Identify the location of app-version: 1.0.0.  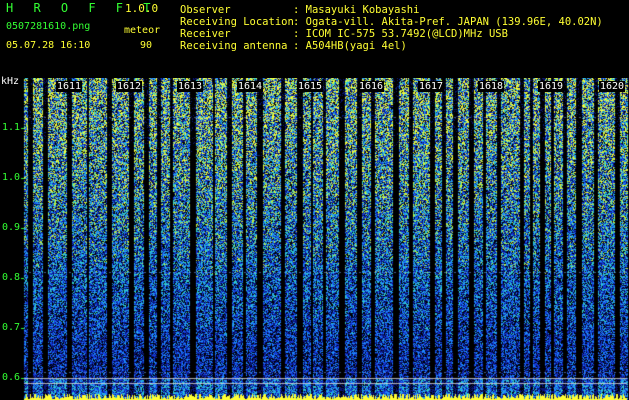
(142, 8).